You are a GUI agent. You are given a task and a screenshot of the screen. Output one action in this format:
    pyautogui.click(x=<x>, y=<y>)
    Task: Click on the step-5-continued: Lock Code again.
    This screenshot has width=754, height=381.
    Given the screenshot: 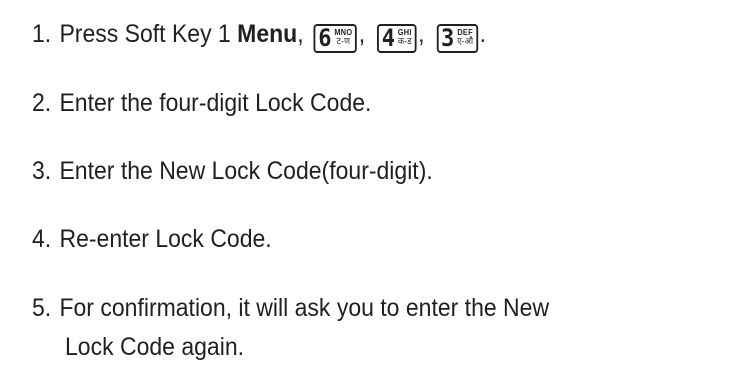 What is the action you would take?
    pyautogui.click(x=154, y=347)
    